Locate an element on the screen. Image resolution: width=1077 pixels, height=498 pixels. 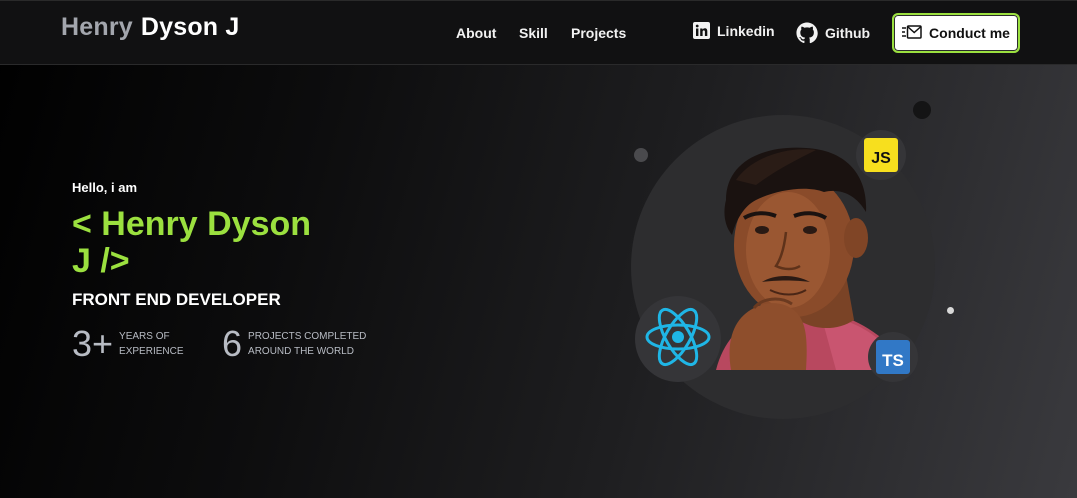
brand-last-name: Dyson J is located at coordinates (190, 27).